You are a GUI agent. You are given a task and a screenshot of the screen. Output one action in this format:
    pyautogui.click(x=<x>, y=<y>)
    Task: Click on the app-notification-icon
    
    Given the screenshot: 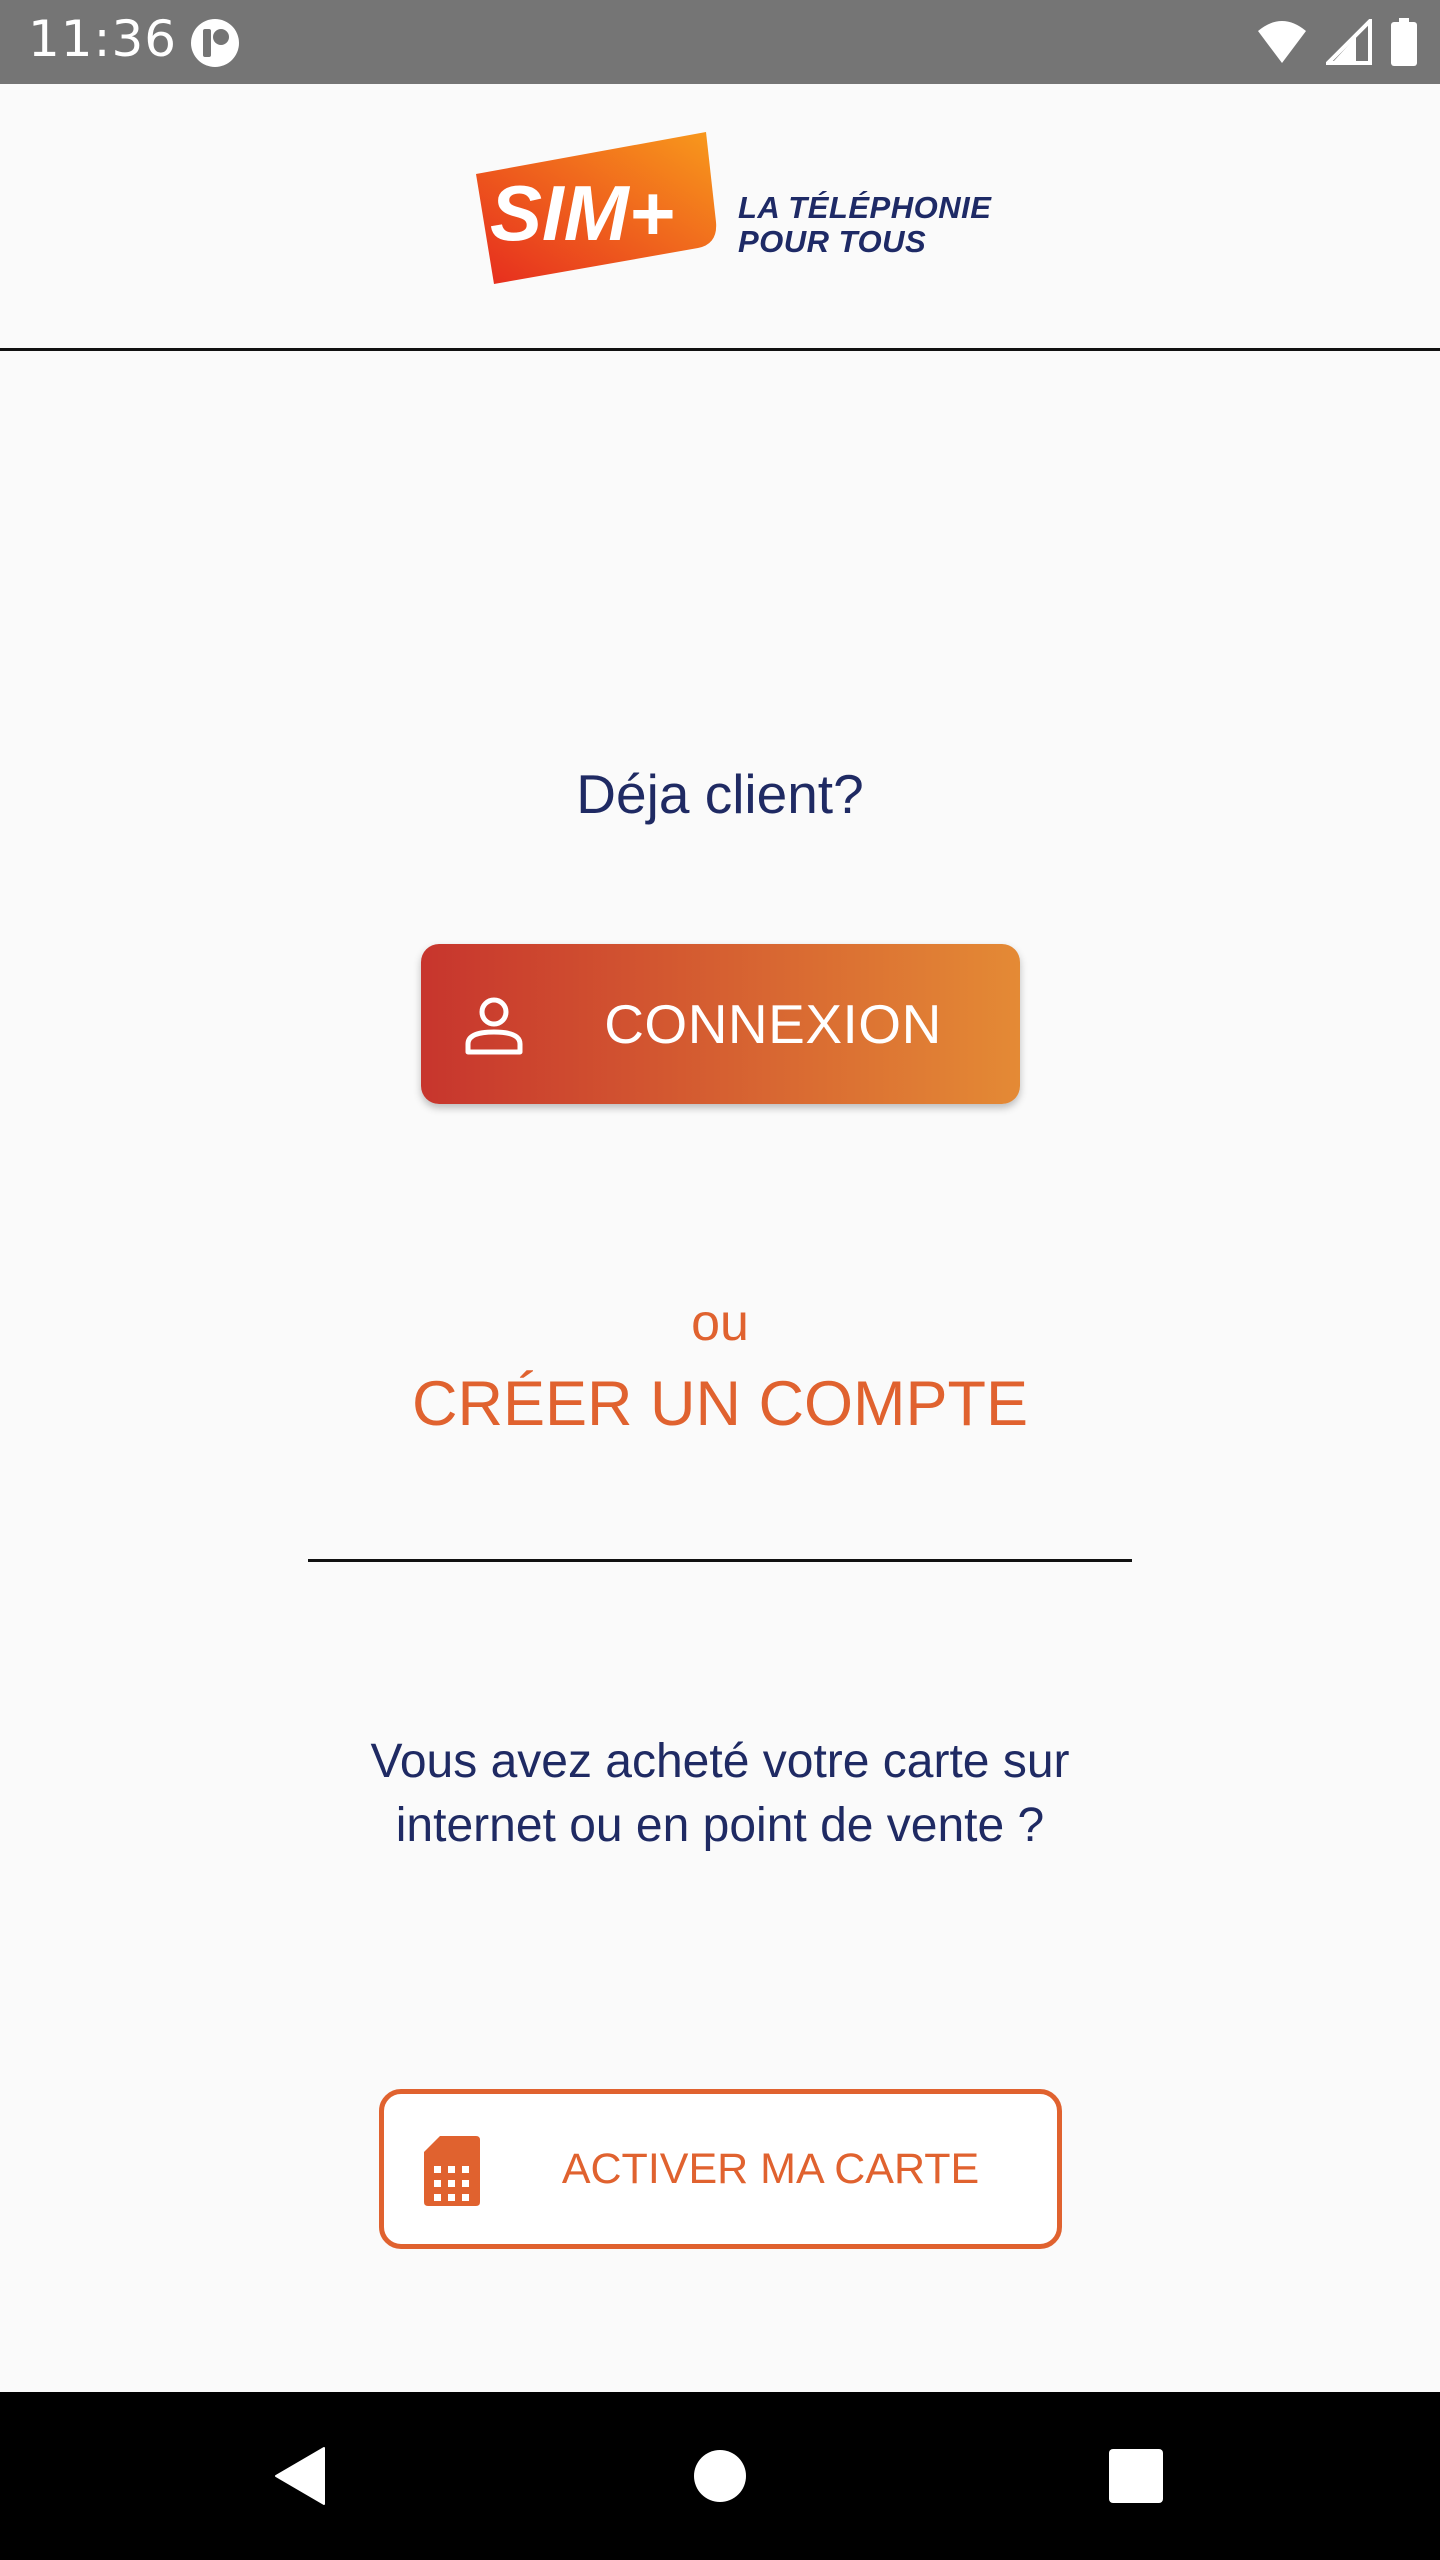 What is the action you would take?
    pyautogui.click(x=215, y=43)
    